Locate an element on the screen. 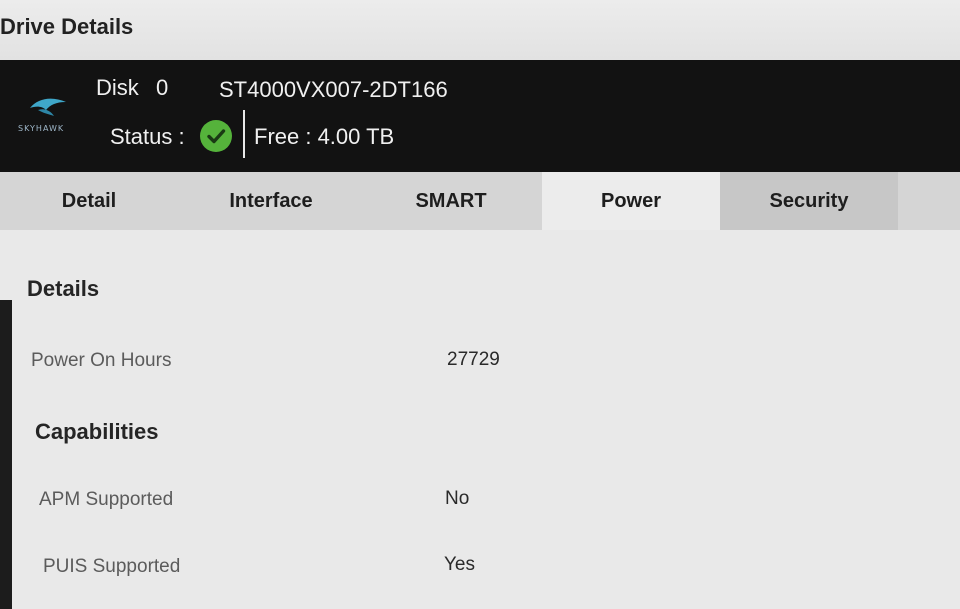 This screenshot has width=960, height=609. window-title: Drive Details is located at coordinates (67, 26).